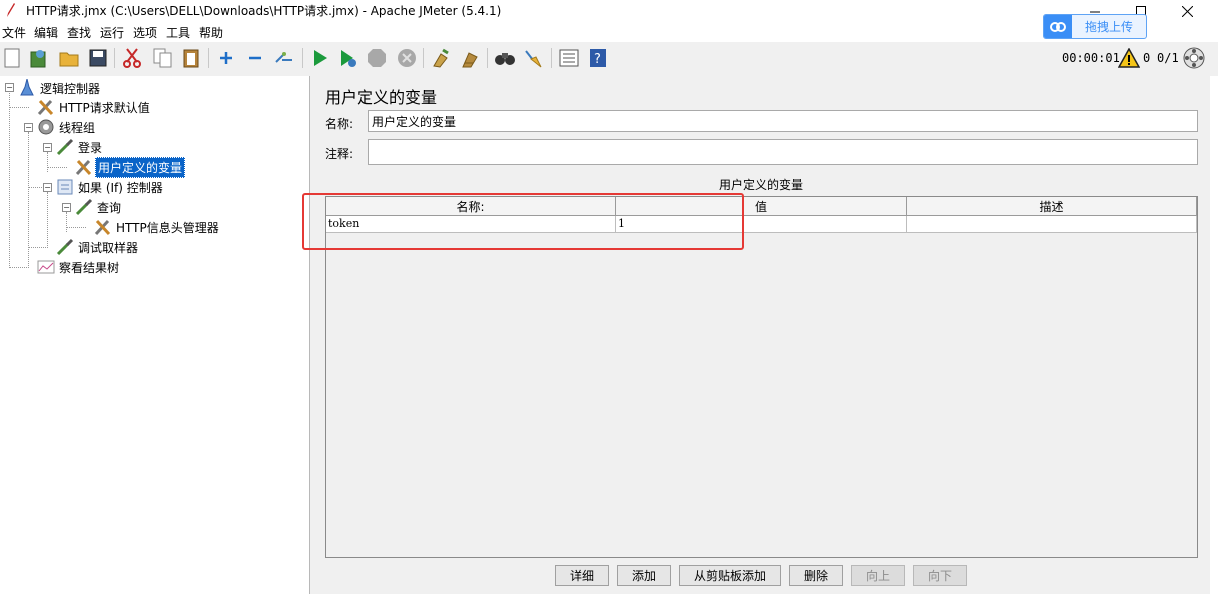 This screenshot has height=594, width=1218. I want to click on move-down-button: 向下, so click(940, 575).